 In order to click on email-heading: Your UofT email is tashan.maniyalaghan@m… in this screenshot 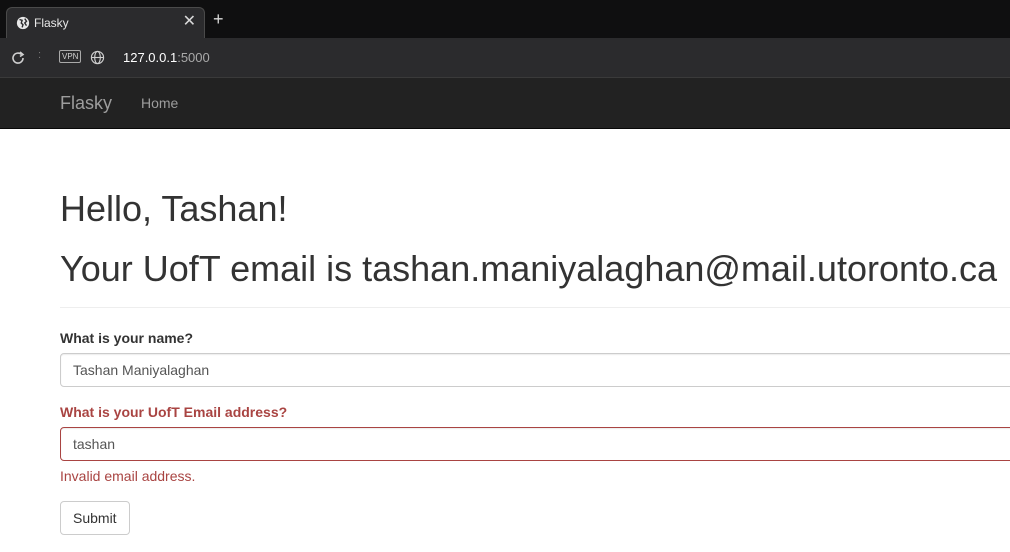, I will do `click(529, 268)`.